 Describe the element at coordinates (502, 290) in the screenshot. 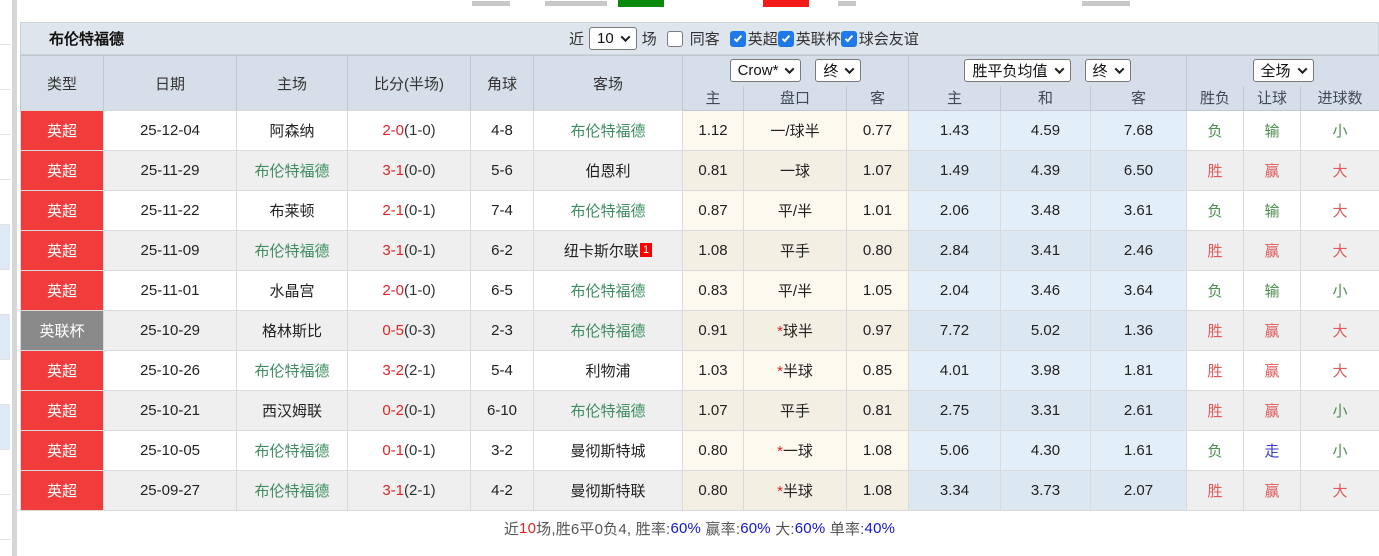

I see `corner-score: 6-5` at that location.